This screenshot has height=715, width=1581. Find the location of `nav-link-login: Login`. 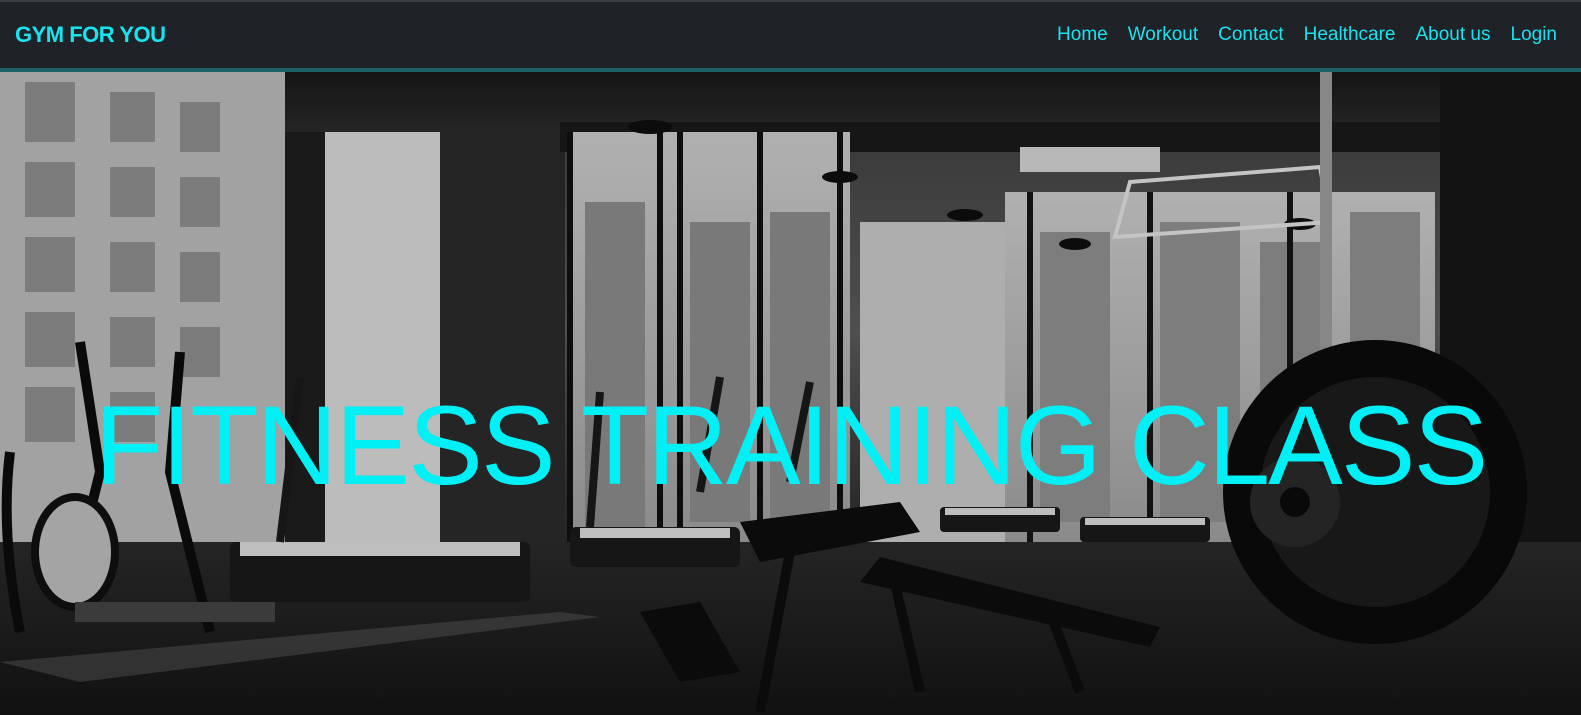

nav-link-login: Login is located at coordinates (1534, 35).